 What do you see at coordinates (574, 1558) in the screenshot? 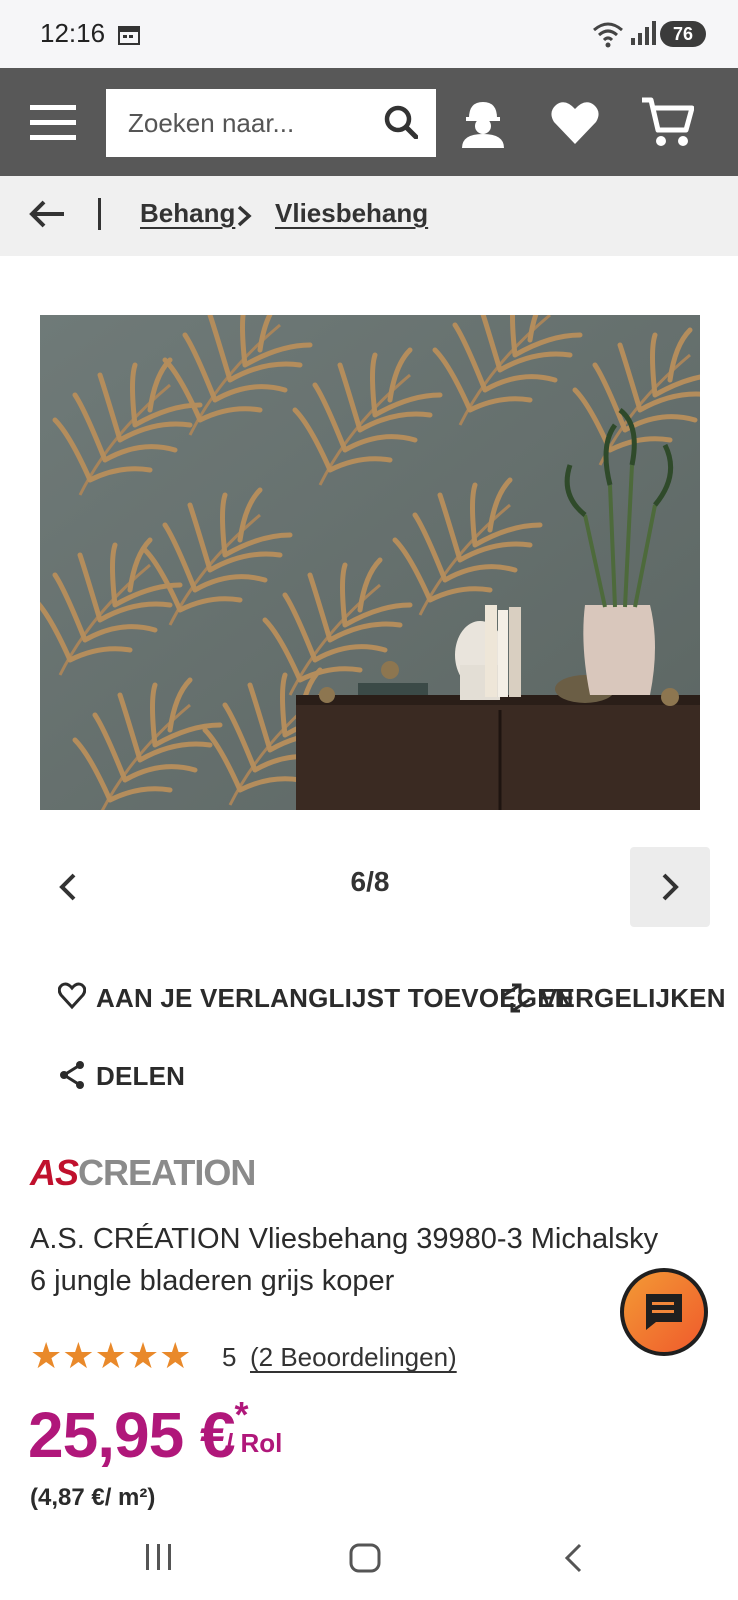
I see `system-back-icon` at bounding box center [574, 1558].